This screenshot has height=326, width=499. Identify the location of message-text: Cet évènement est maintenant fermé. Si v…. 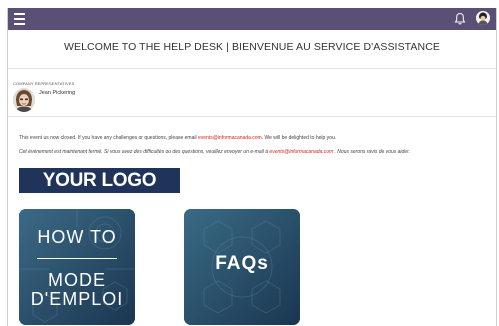
(144, 152).